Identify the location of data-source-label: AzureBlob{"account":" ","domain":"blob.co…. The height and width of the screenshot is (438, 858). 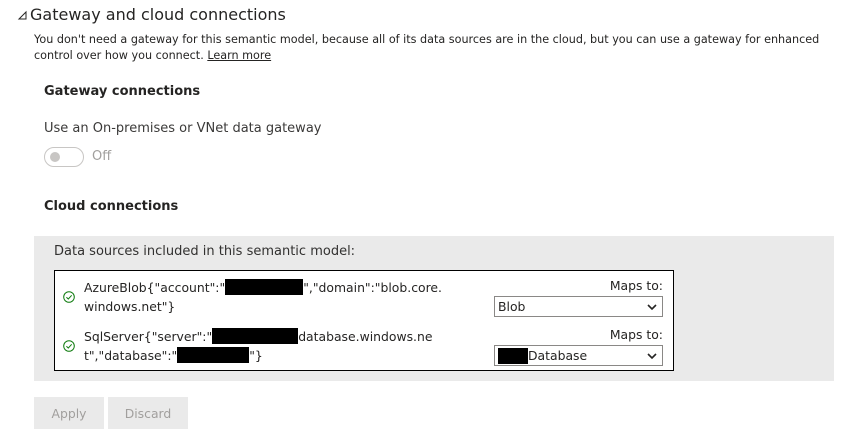
(264, 297).